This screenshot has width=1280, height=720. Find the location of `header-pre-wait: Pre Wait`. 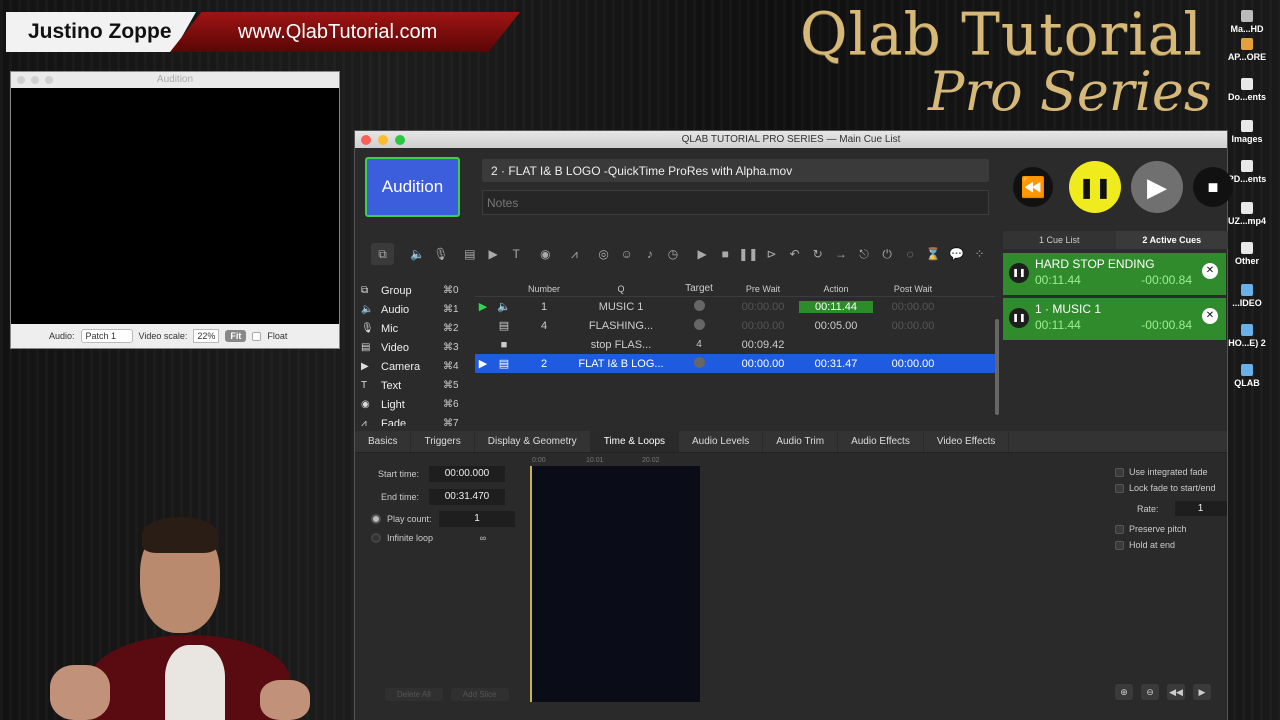

header-pre-wait: Pre Wait is located at coordinates (763, 289).